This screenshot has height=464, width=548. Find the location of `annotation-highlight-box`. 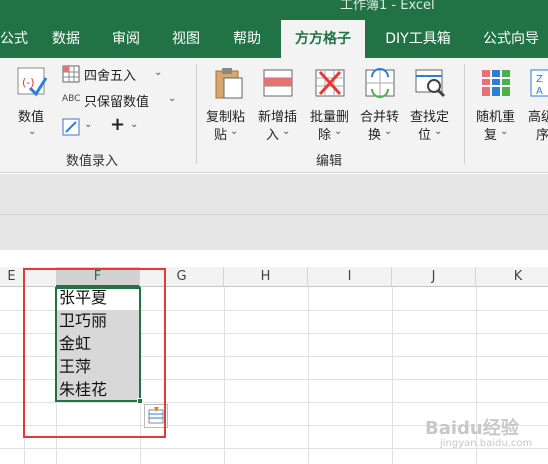

annotation-highlight-box is located at coordinates (94, 353).